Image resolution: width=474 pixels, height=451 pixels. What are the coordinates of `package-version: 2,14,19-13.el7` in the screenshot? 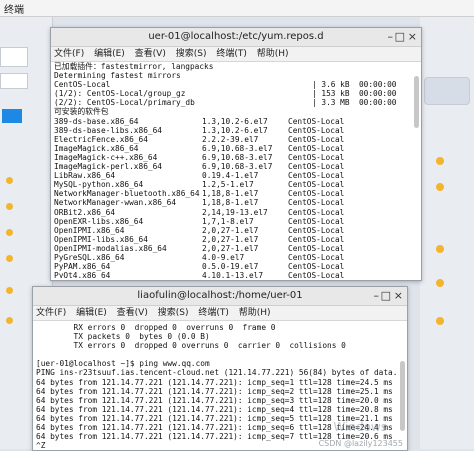 It's located at (235, 212).